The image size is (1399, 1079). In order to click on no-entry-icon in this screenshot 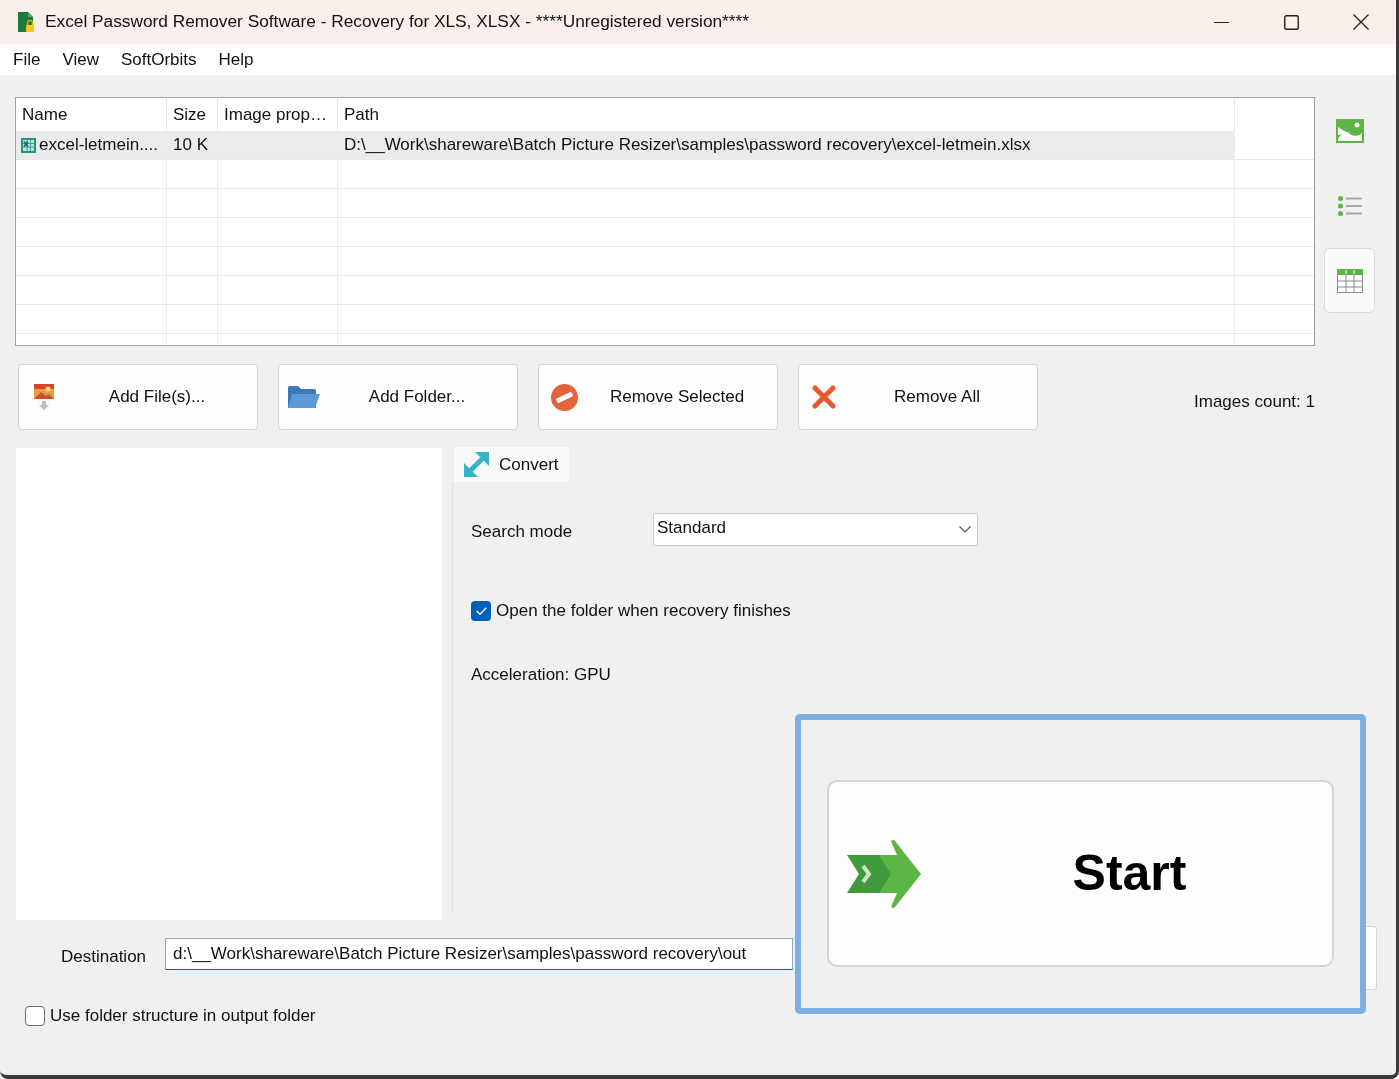, I will do `click(564, 397)`.